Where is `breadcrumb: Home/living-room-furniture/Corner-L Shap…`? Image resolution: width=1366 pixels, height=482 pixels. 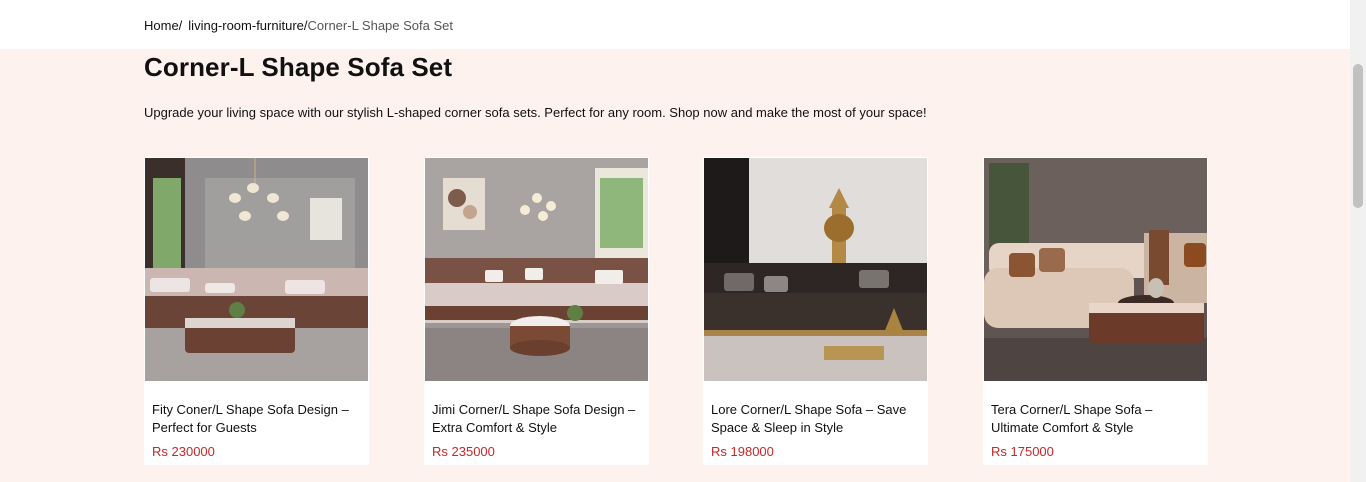 breadcrumb: Home/living-room-furniture/Corner-L Shap… is located at coordinates (298, 25).